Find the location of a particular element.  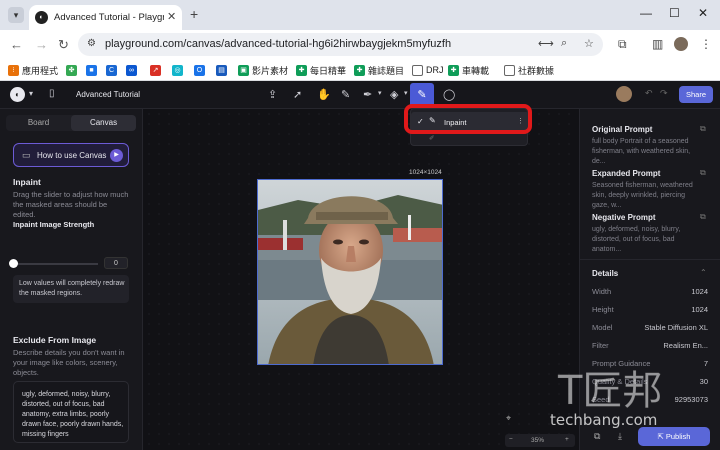

eraser-menu-item: ✐ is located at coordinates (431, 138).